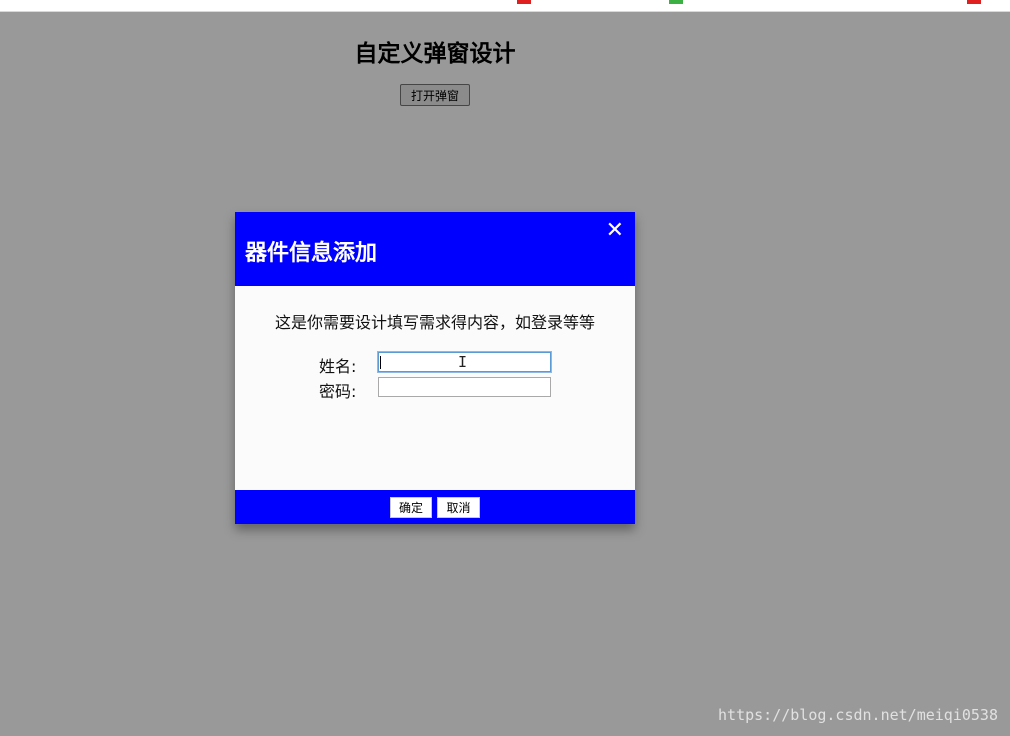  I want to click on modal-footer: 确定 取消, so click(435, 507).